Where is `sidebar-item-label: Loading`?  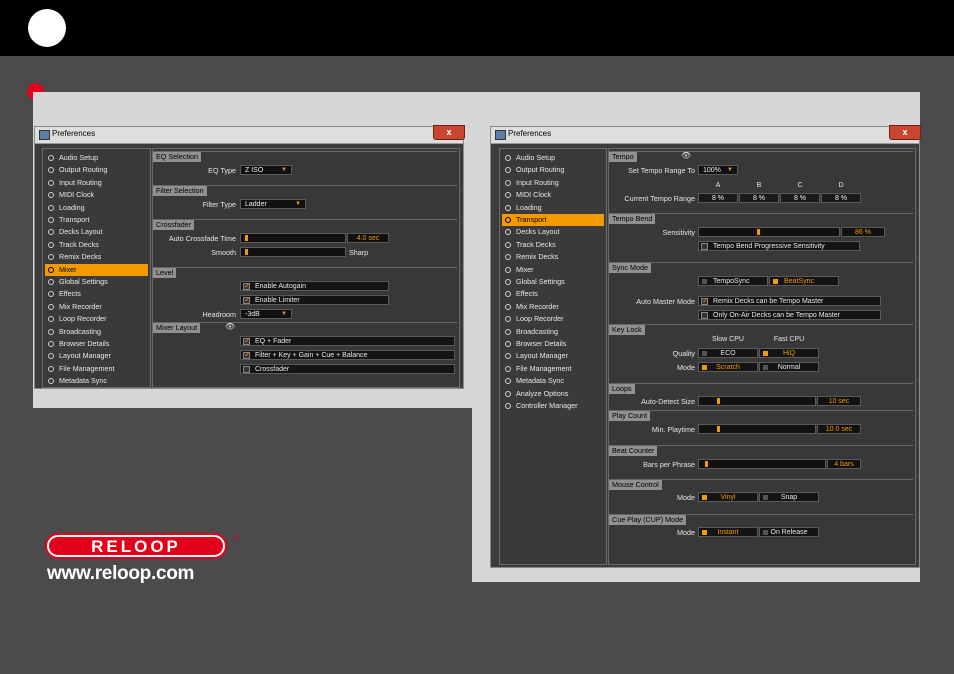 sidebar-item-label: Loading is located at coordinates (529, 207).